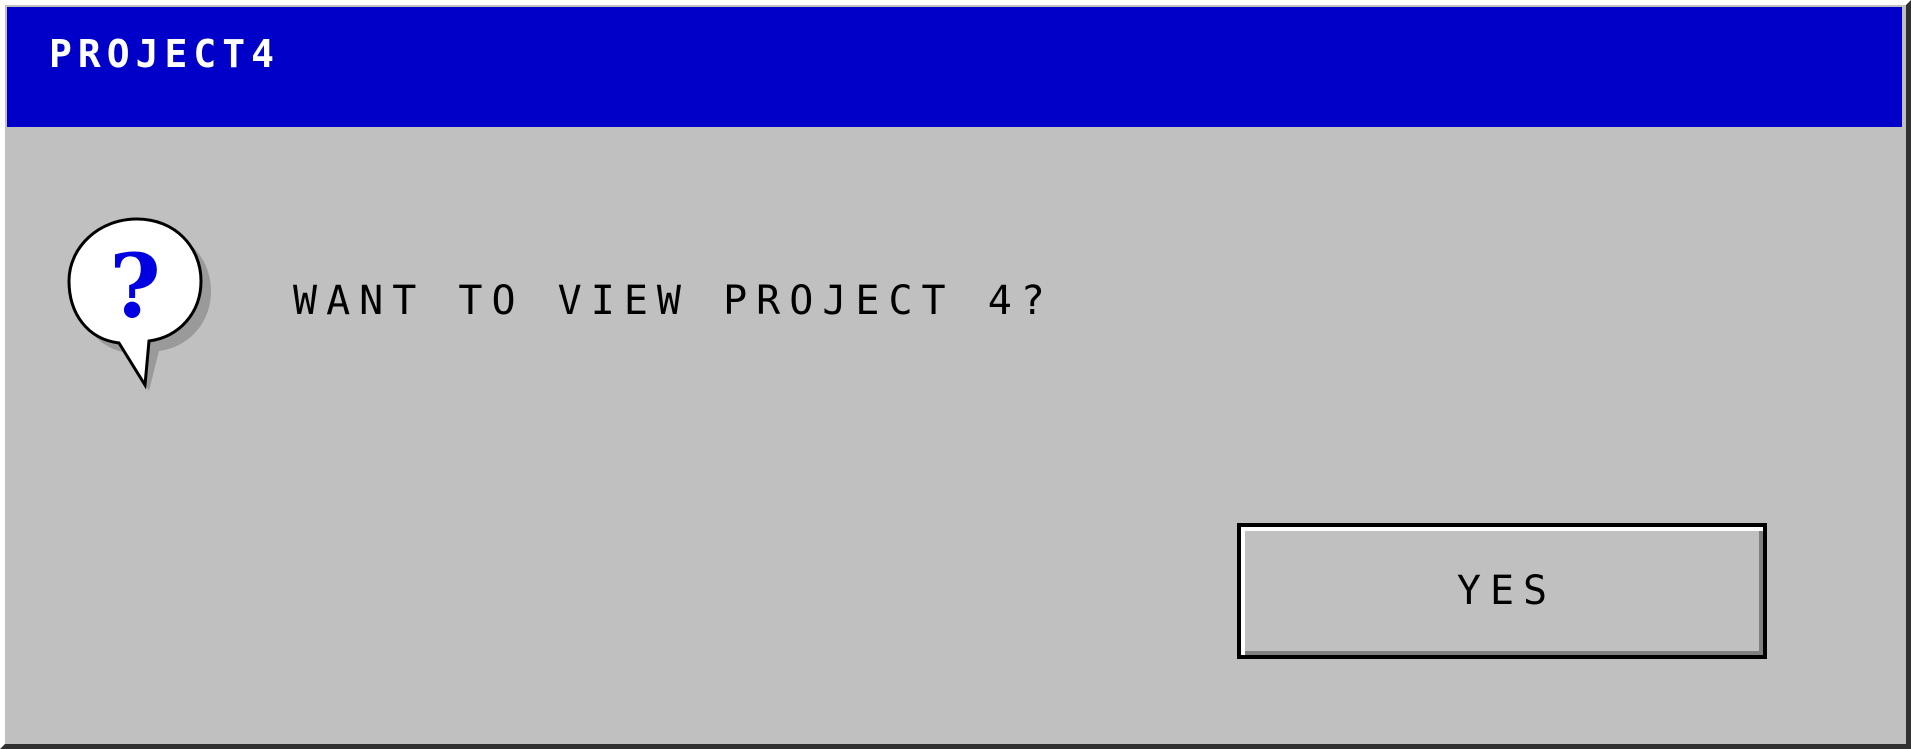 This screenshot has height=749, width=1911. Describe the element at coordinates (673, 301) in the screenshot. I see `dialog-message: WANT TO VIEW PROJECT 4?` at that location.